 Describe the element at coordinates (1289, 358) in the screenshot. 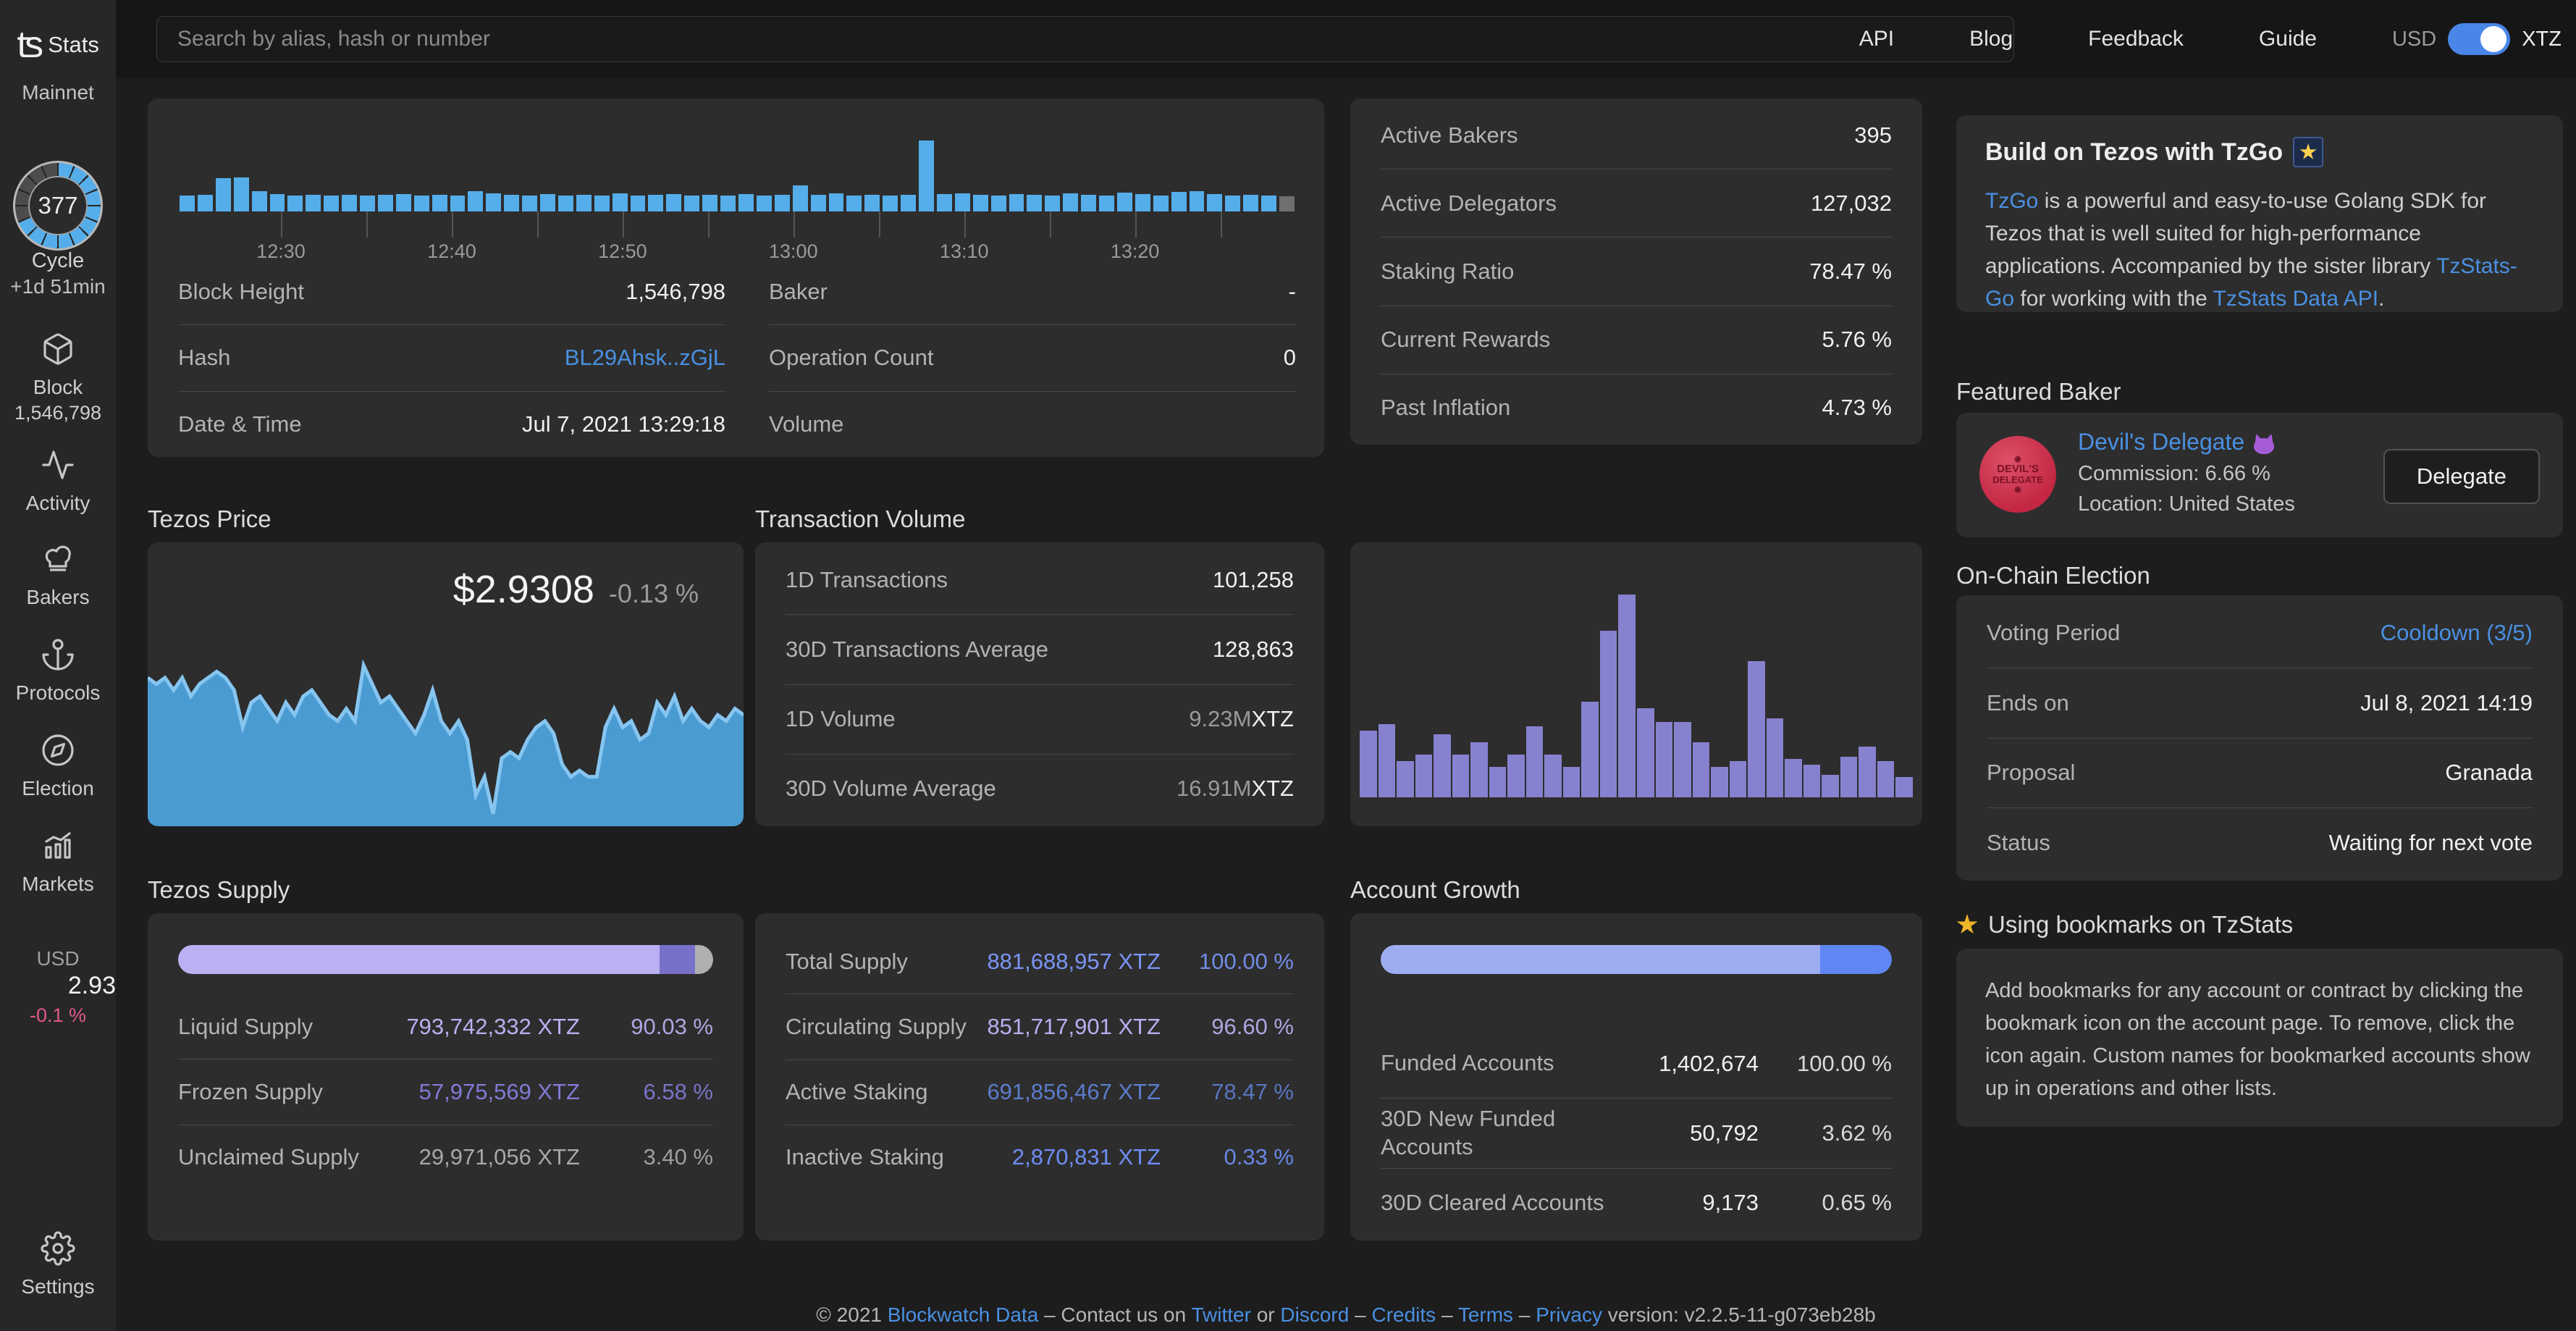

I see `row-value: 0` at that location.